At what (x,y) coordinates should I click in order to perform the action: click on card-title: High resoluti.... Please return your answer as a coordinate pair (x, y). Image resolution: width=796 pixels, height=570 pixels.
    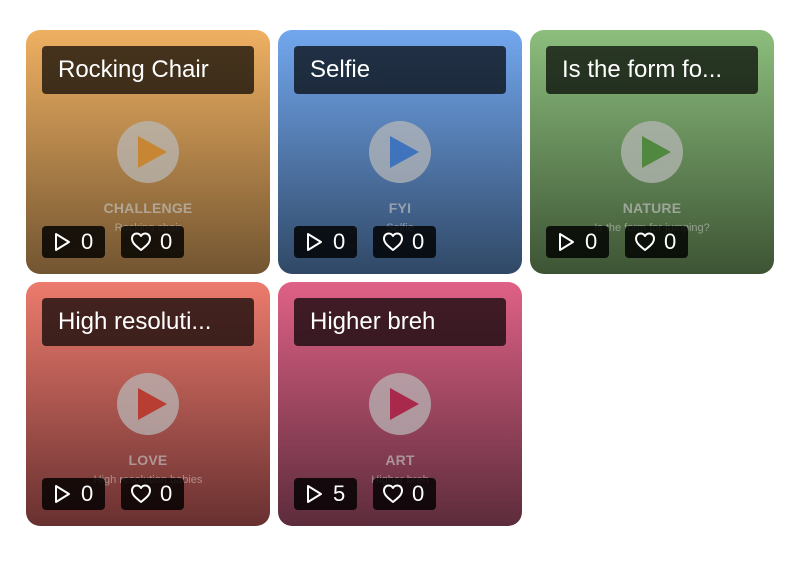
    Looking at the image, I should click on (148, 322).